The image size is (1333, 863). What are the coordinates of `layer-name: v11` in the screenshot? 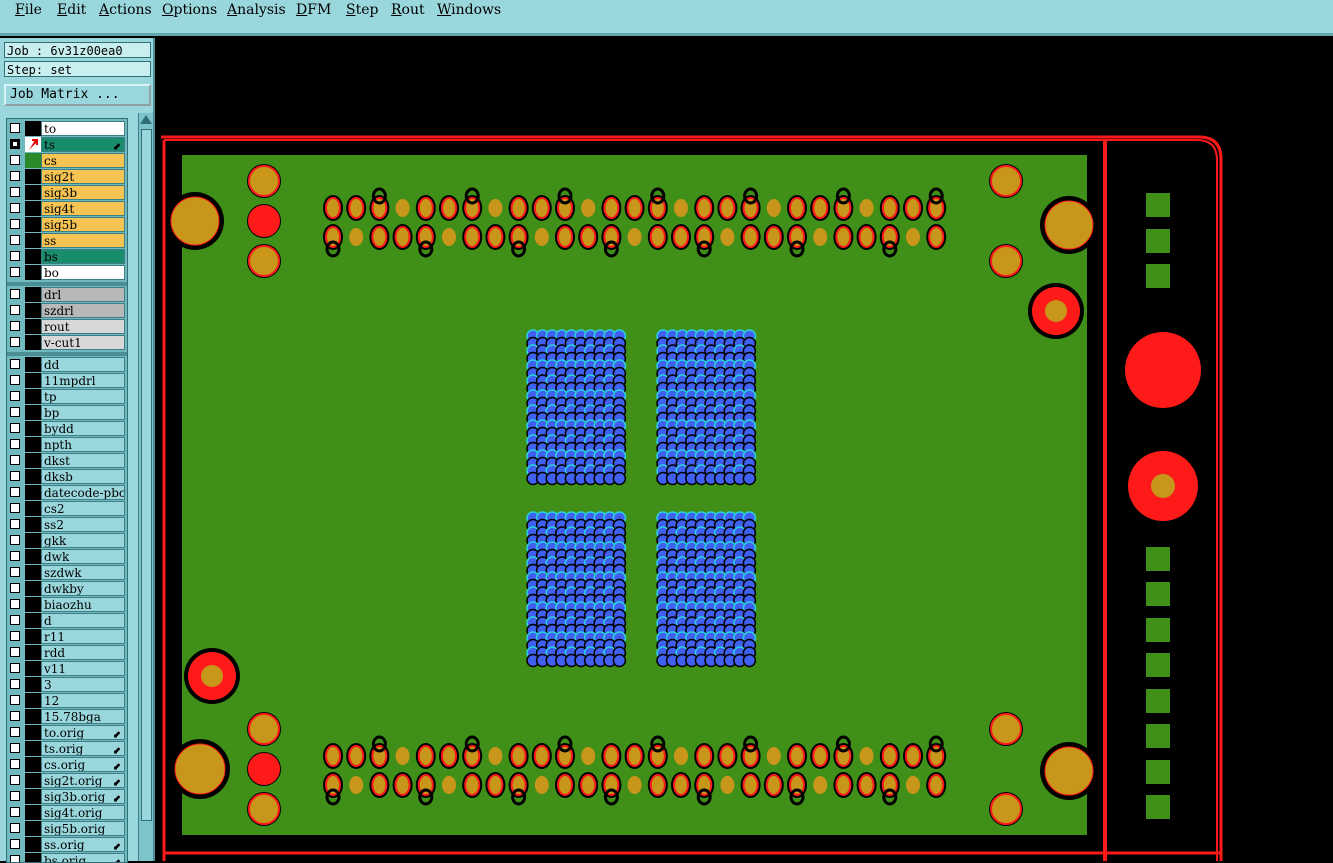 It's located at (83, 668).